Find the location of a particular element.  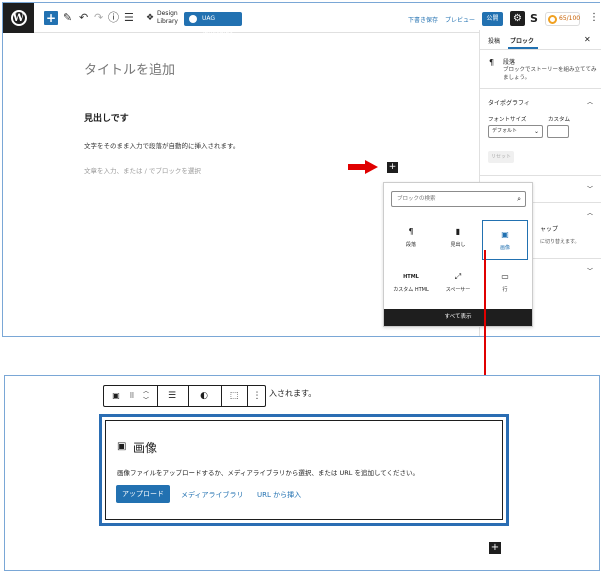

duotone-icon: ◐ is located at coordinates (204, 396).